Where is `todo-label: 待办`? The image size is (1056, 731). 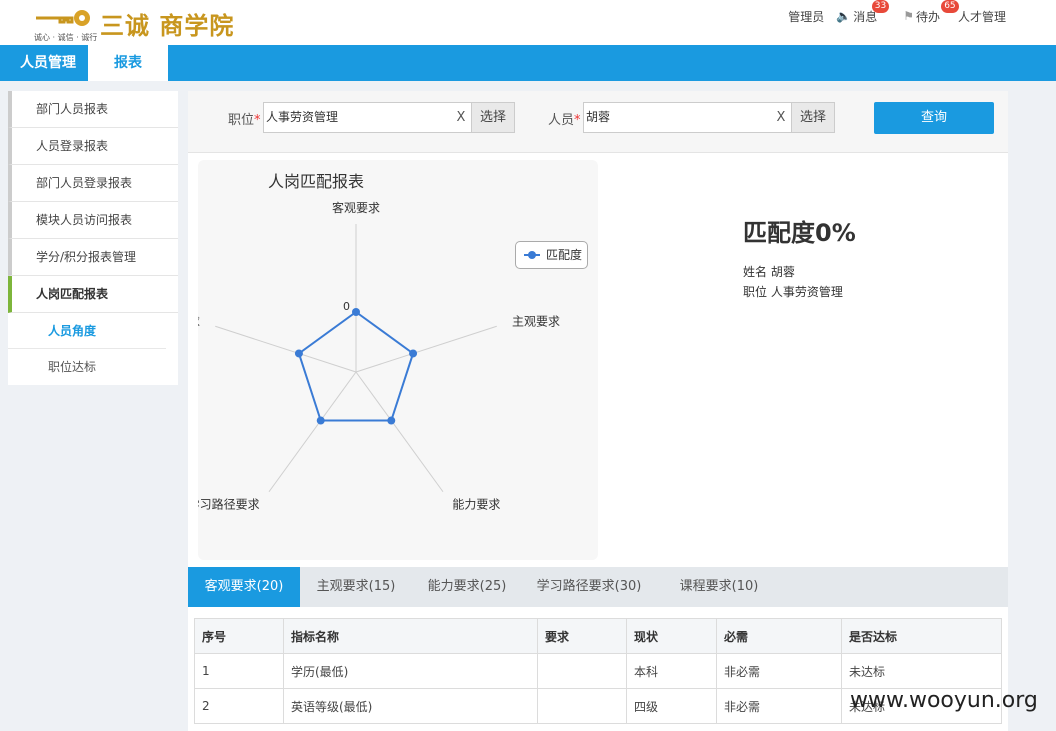 todo-label: 待办 is located at coordinates (927, 16).